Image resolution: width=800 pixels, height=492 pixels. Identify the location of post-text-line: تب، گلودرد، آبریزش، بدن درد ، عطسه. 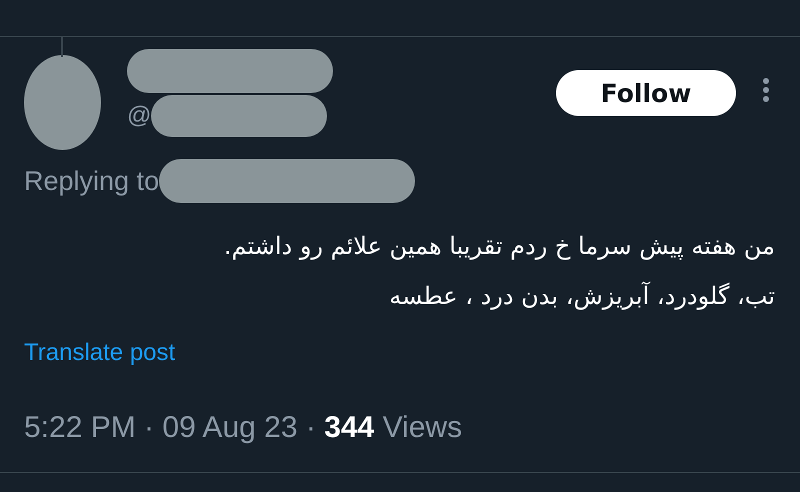
(582, 296).